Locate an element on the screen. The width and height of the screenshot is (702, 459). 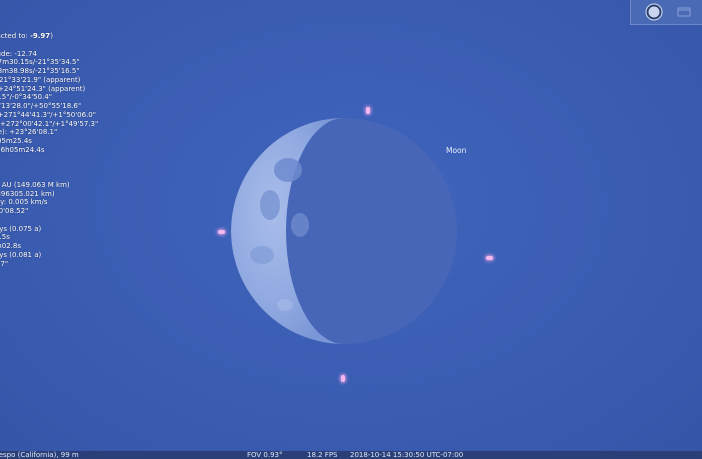
info-line: on velocity: 0.005 km/s is located at coordinates (24, 202).